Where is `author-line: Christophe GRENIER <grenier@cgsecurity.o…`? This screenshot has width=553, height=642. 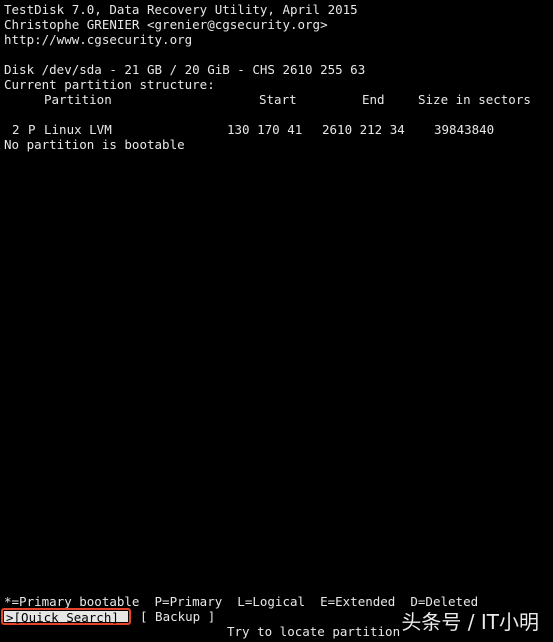
author-line: Christophe GRENIER <grenier@cgsecurity.o… is located at coordinates (166, 24).